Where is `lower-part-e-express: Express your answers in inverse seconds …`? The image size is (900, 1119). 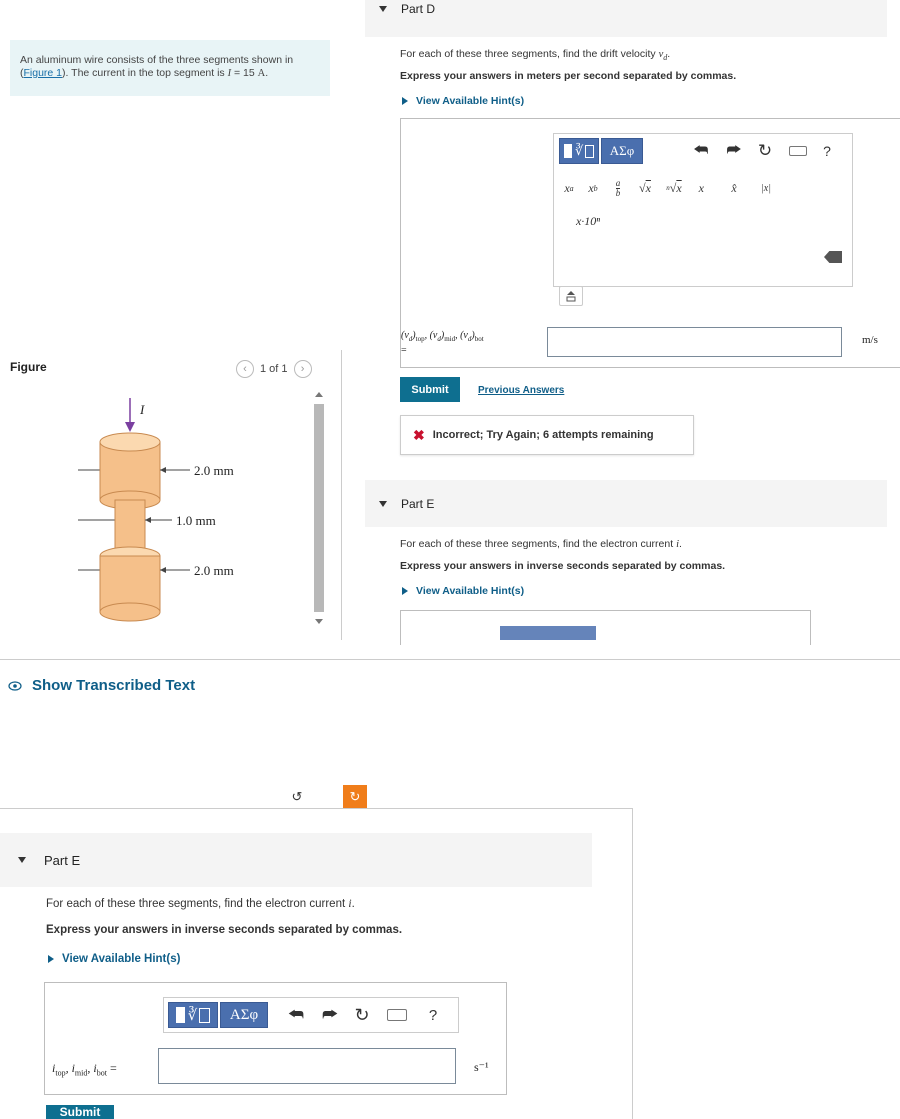
lower-part-e-express: Express your answers in inverse seconds … is located at coordinates (224, 930).